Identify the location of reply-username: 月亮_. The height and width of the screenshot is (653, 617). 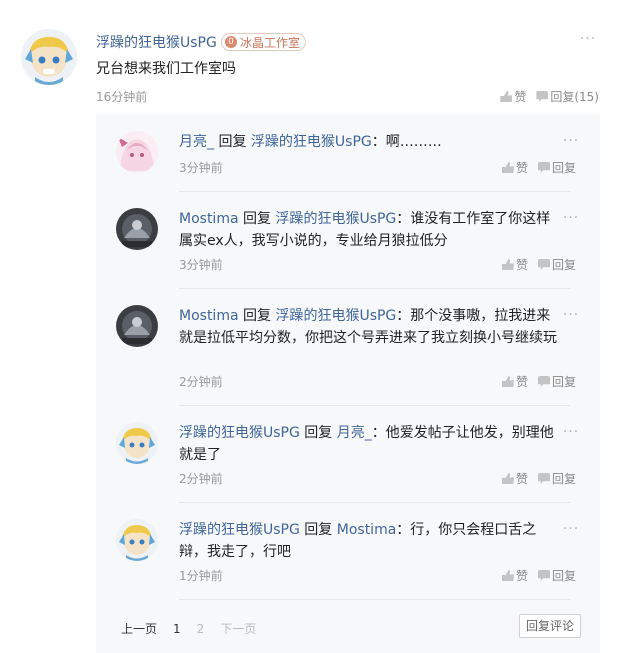
(196, 142).